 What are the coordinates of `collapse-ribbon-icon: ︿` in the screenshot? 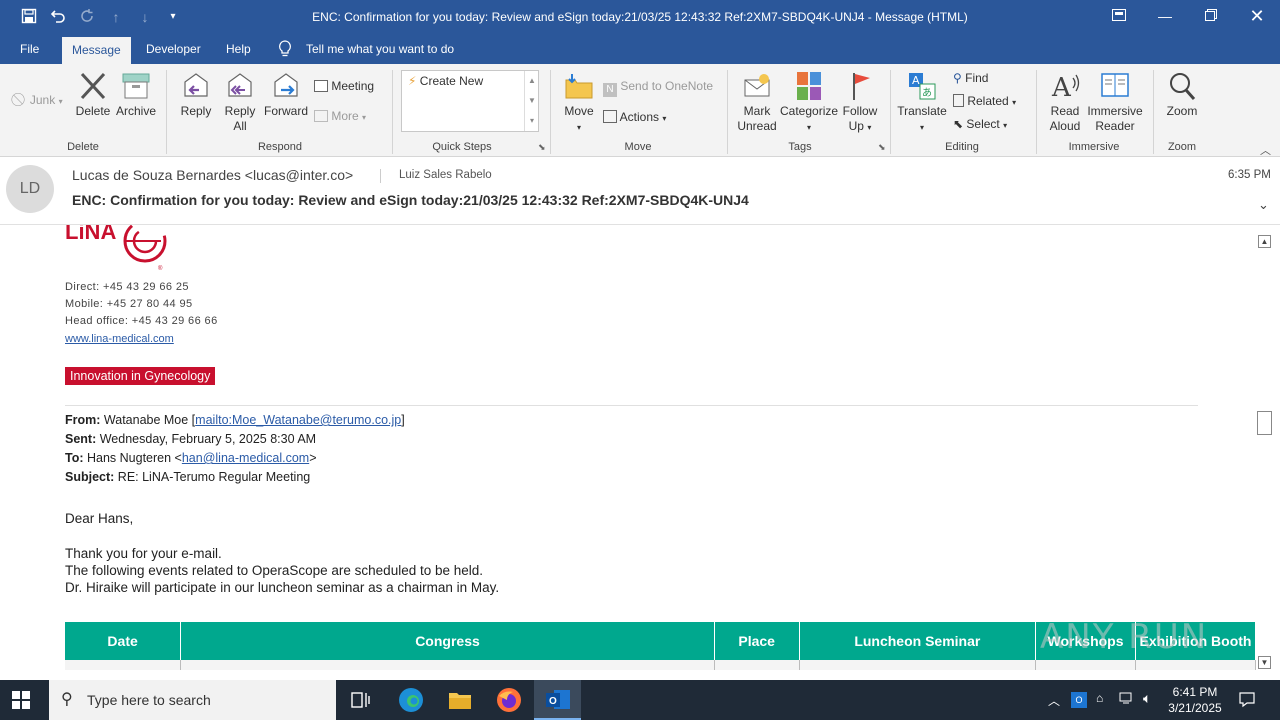 It's located at (1265, 150).